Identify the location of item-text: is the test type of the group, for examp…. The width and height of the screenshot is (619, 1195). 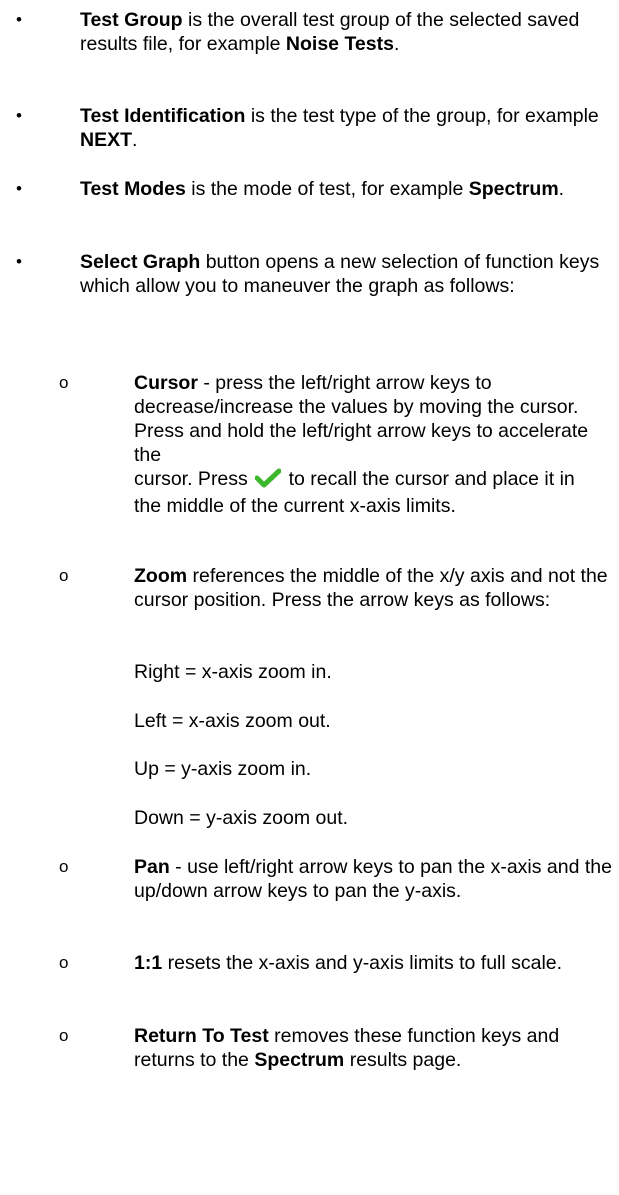
(422, 116).